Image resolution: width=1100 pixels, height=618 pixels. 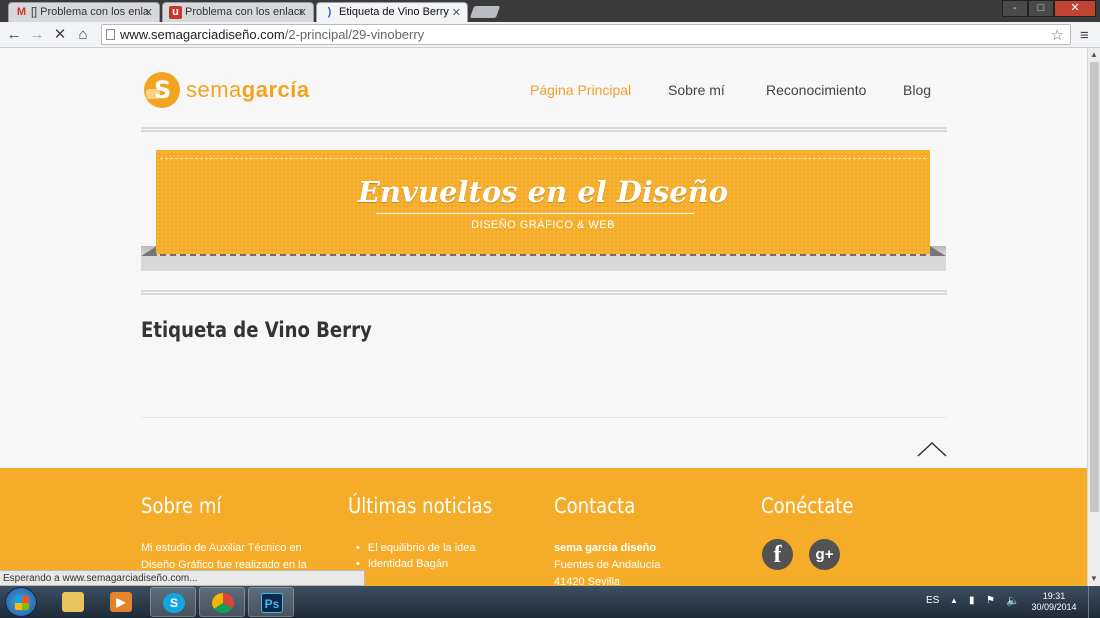 What do you see at coordinates (202, 34) in the screenshot?
I see `url-host: www.semagarciadiseño.com` at bounding box center [202, 34].